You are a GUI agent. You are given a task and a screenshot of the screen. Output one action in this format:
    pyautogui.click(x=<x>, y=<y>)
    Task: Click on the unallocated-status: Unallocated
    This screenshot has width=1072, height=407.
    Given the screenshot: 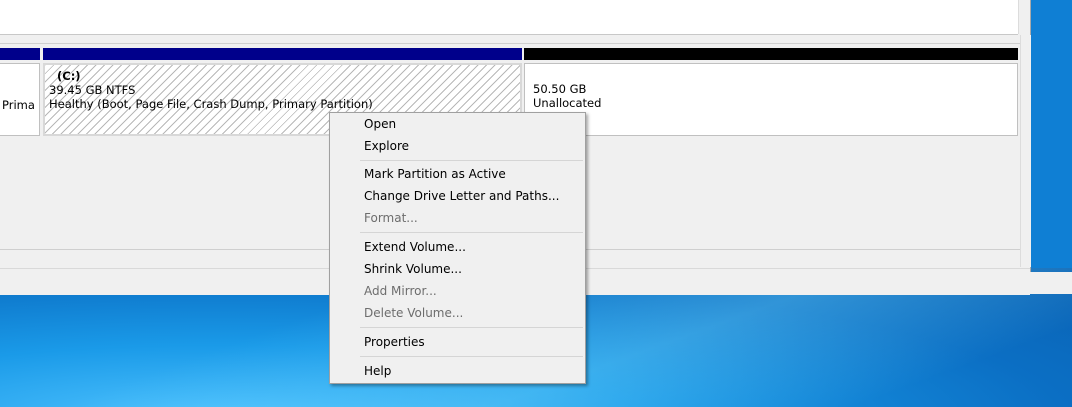 What is the action you would take?
    pyautogui.click(x=567, y=103)
    